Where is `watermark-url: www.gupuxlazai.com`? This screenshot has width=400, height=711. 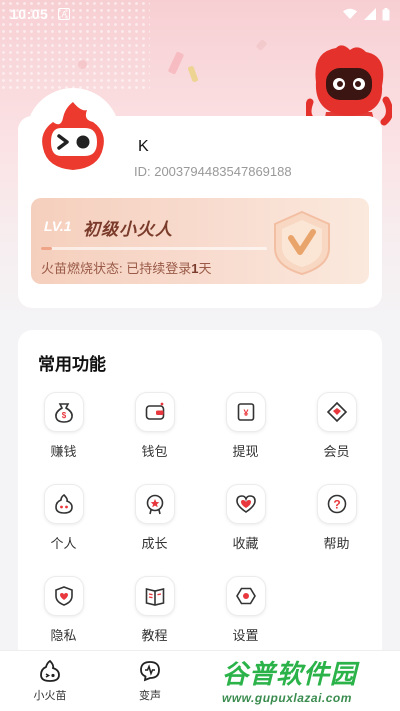
watermark-url: www.gupuxlazai.com is located at coordinates (287, 698).